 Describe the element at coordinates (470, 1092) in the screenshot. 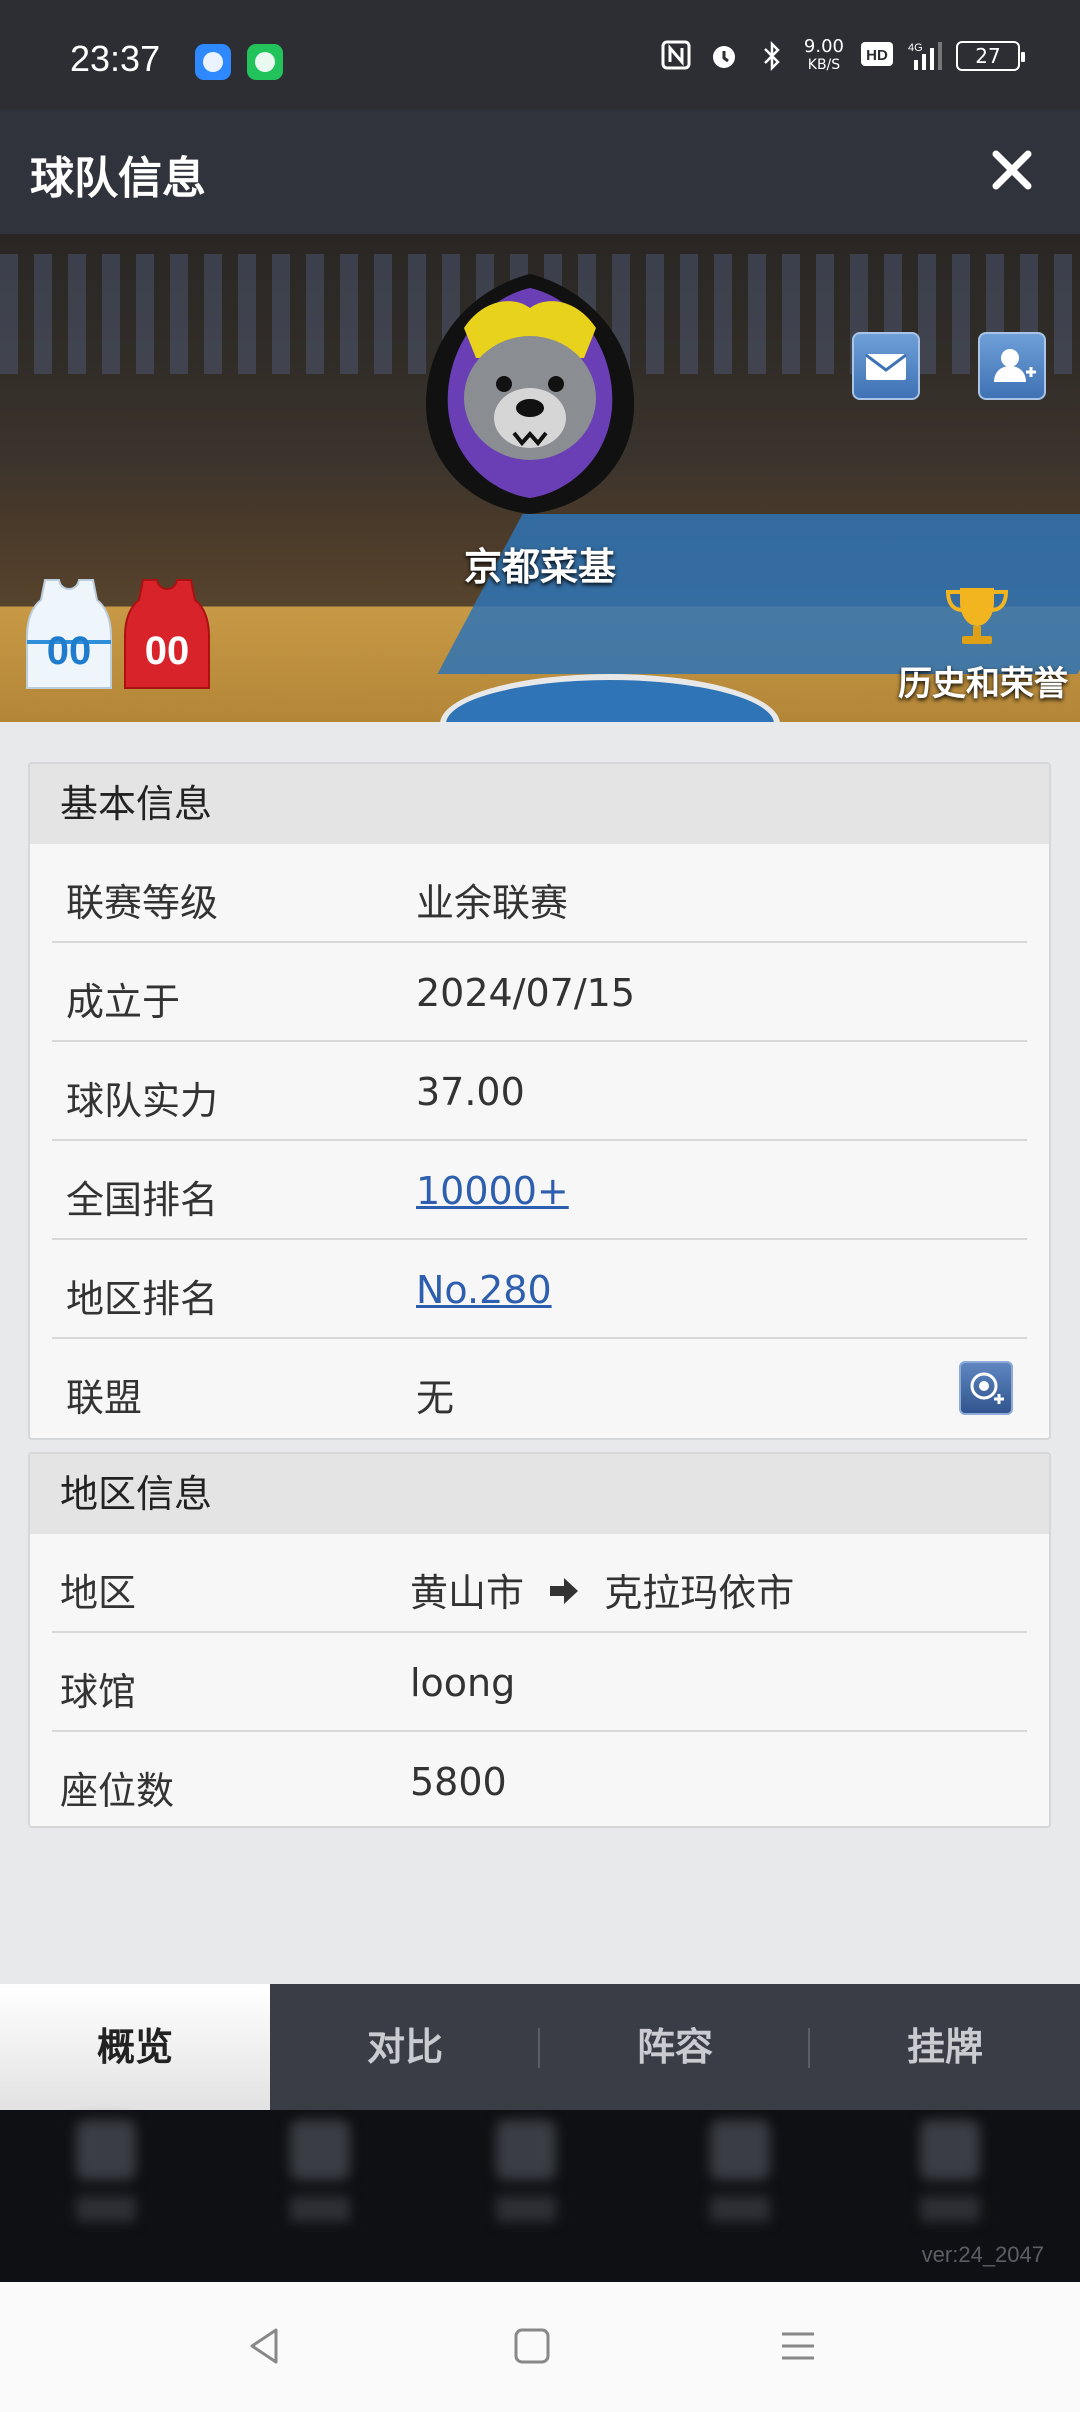

I see `info-value: 37.00` at that location.